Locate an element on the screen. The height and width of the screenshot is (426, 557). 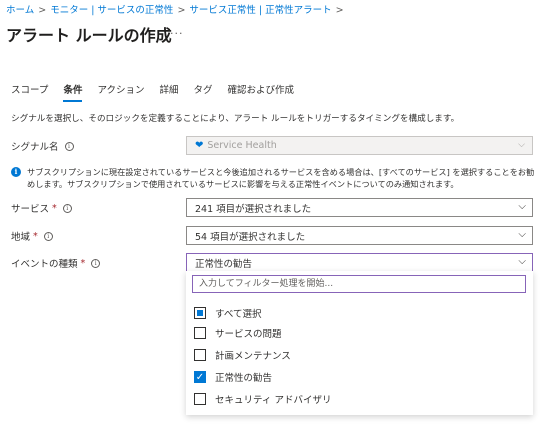
breadcrumb-monitor: モニター | サービスの正常性 is located at coordinates (111, 10).